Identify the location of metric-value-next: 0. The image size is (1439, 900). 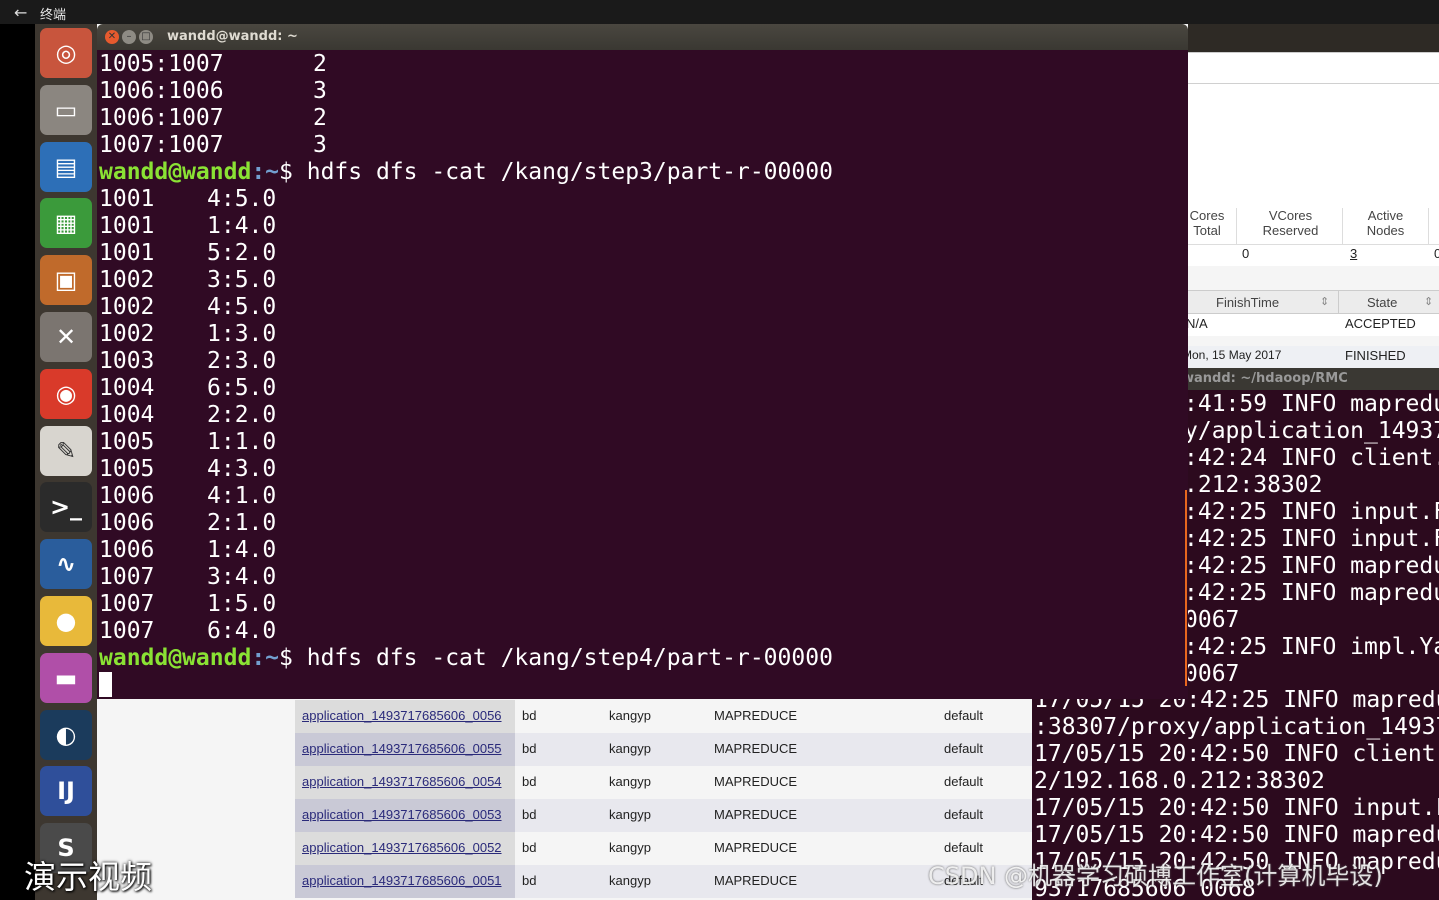
(1436, 253).